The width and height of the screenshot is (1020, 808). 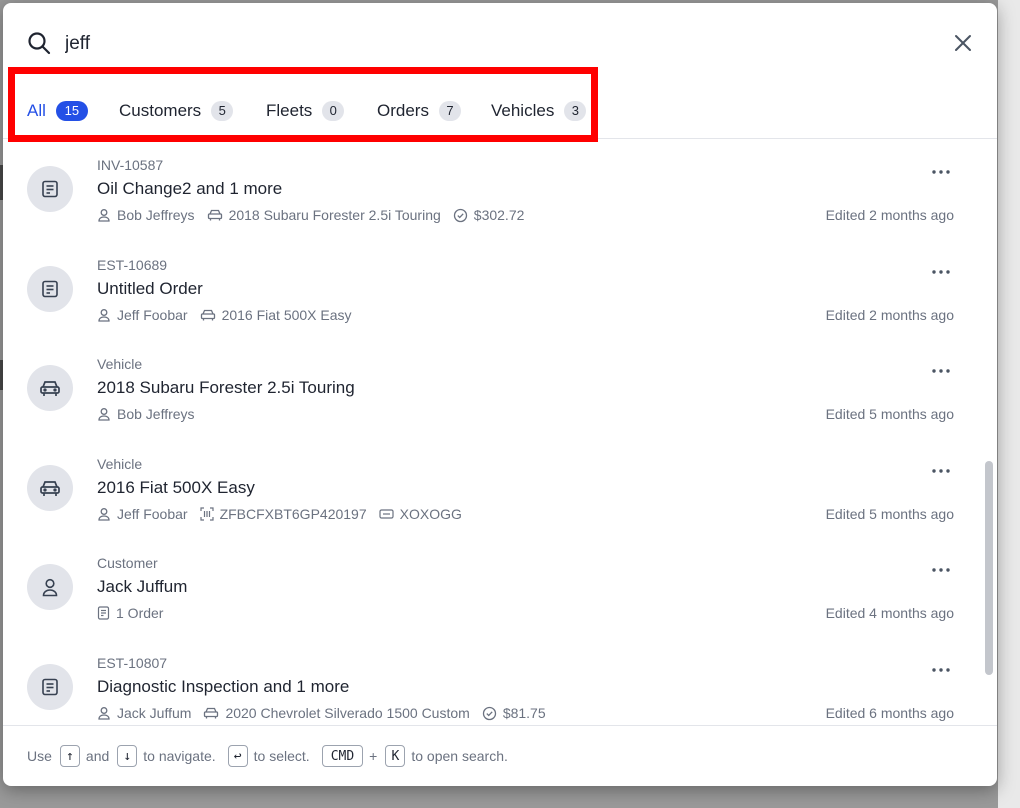 I want to click on result-meta: Bob Jeffreys, so click(x=152, y=414).